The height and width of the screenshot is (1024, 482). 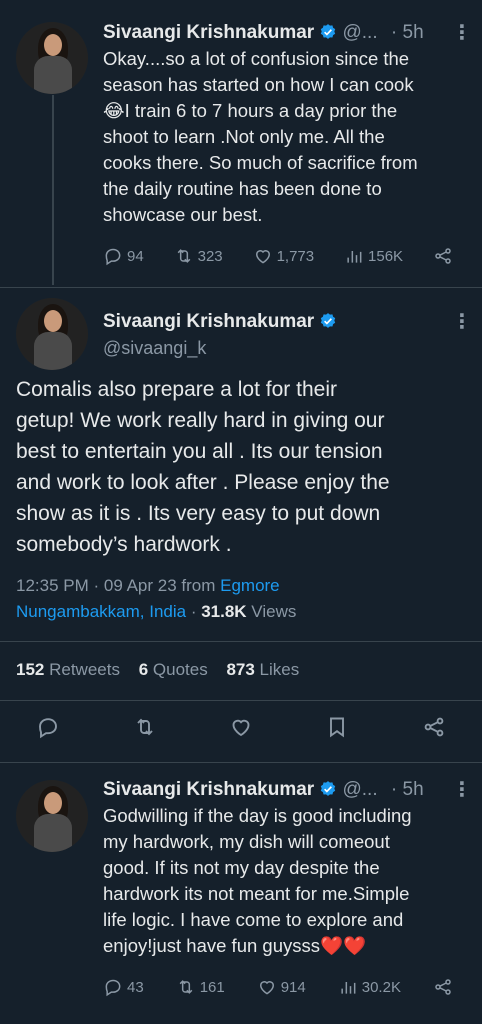 I want to click on likes-stat: 873 Likes, so click(x=262, y=669).